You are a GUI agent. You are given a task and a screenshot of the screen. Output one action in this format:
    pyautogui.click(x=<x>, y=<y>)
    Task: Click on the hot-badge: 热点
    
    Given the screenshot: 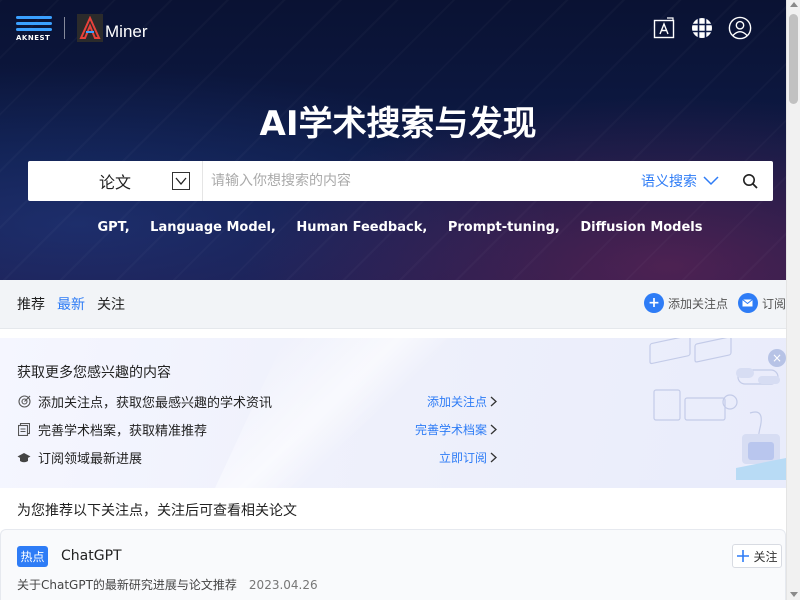 What is the action you would take?
    pyautogui.click(x=32, y=556)
    